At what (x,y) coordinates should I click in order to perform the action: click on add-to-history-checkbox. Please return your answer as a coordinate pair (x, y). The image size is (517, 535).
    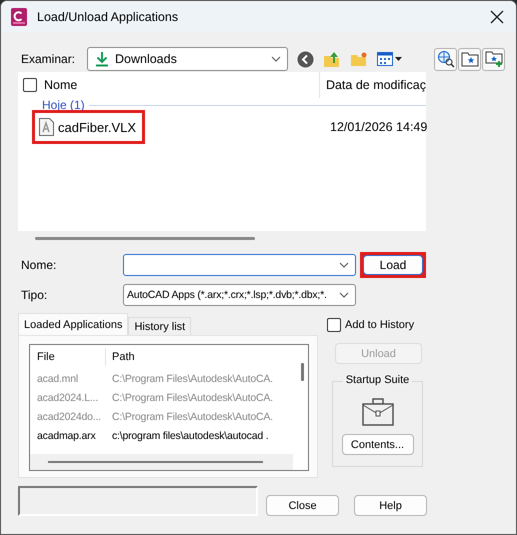
    Looking at the image, I should click on (334, 325).